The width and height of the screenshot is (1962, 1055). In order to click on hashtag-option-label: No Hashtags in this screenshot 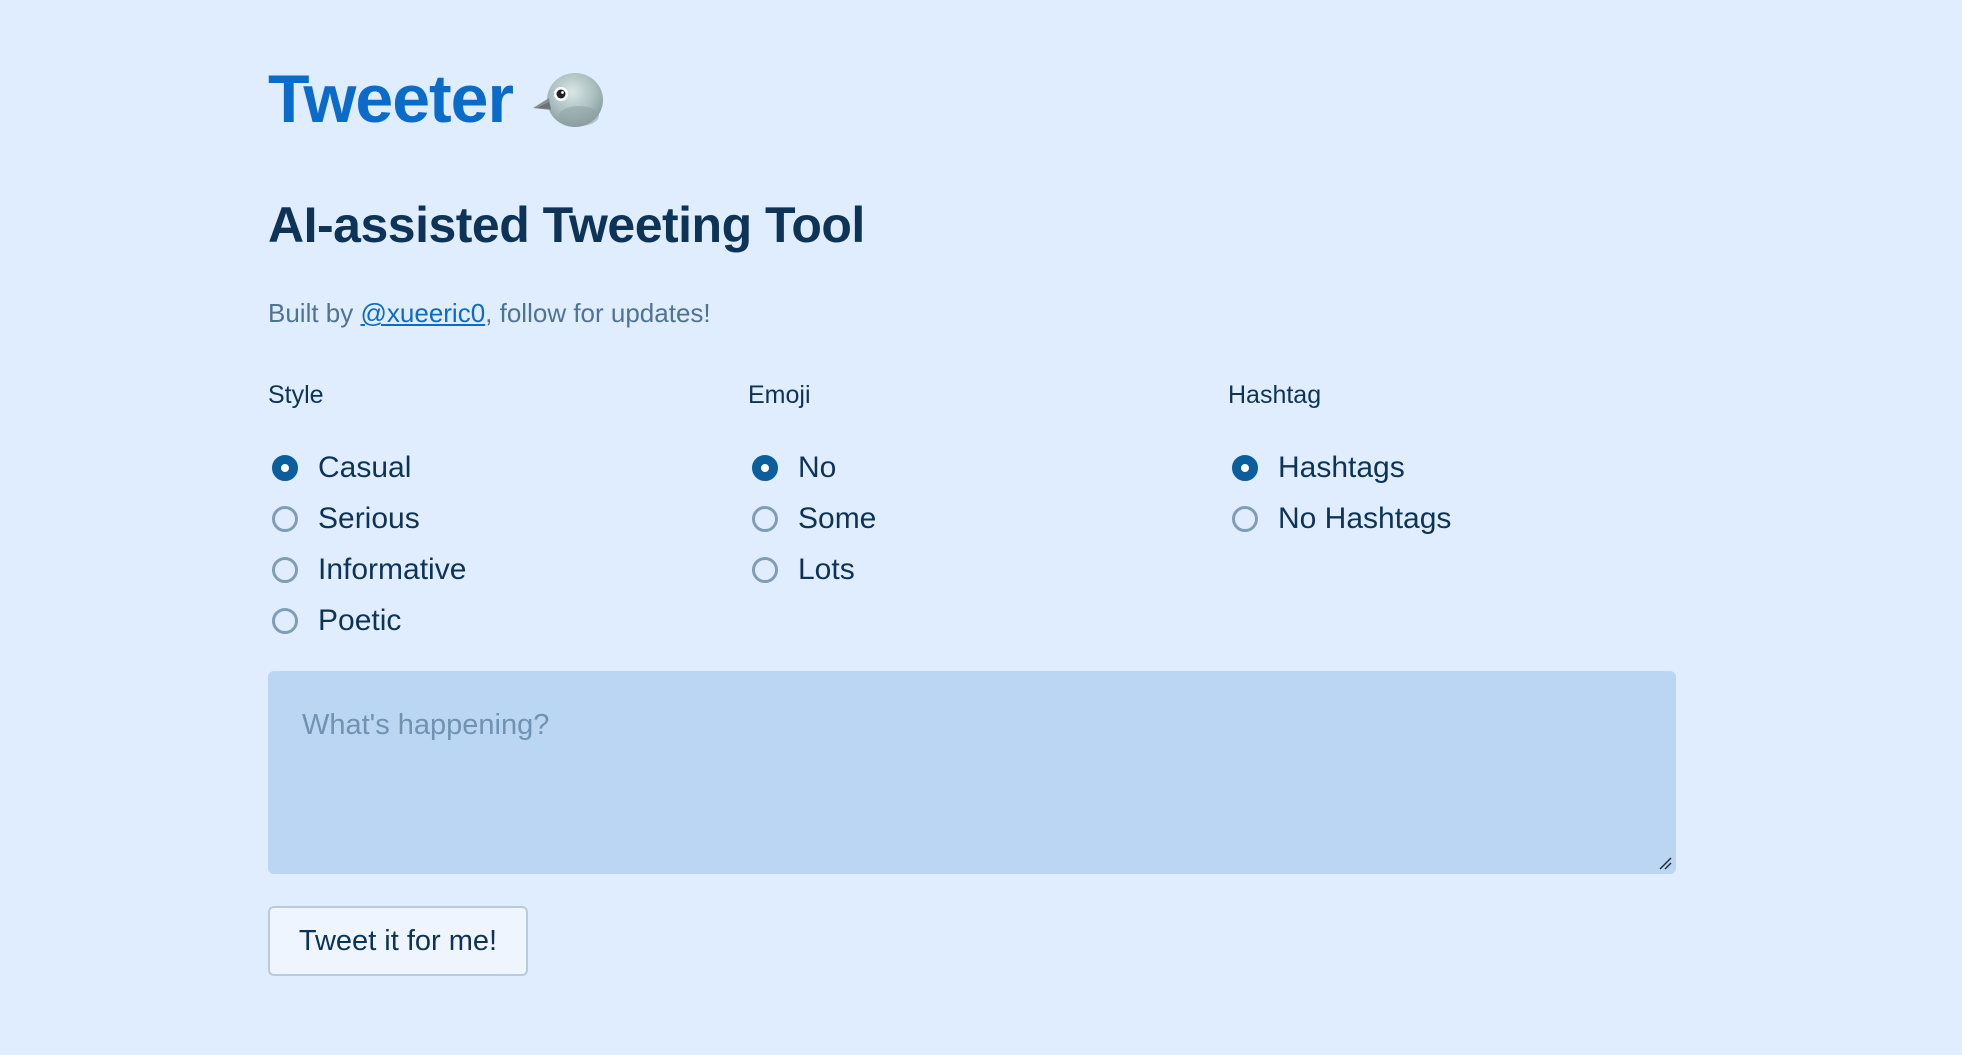, I will do `click(1365, 518)`.